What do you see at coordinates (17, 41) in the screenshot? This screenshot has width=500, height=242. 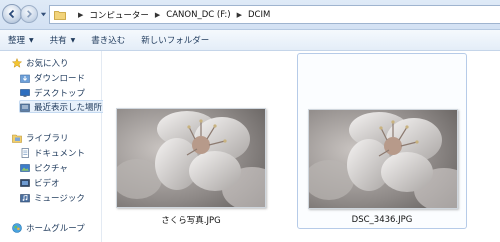 I see `organize-label: 整理` at bounding box center [17, 41].